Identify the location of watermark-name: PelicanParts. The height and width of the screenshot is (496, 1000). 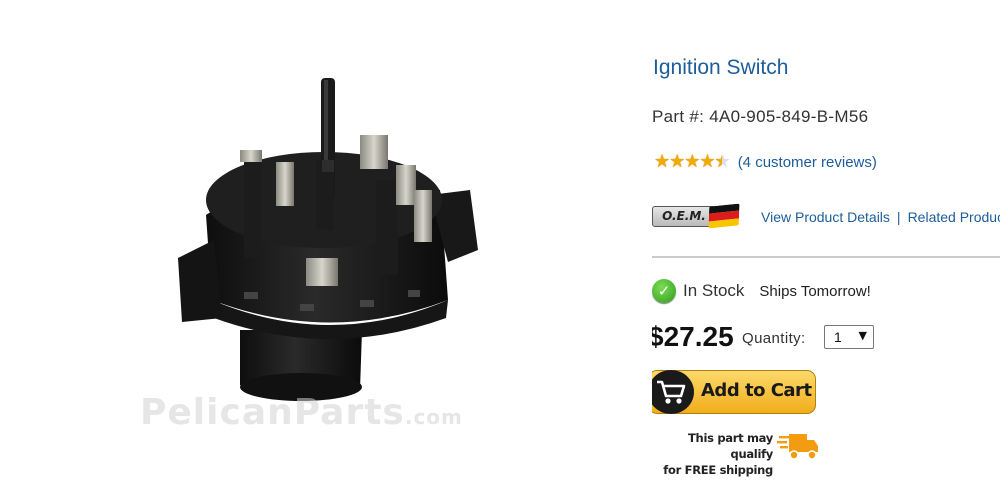
(272, 412).